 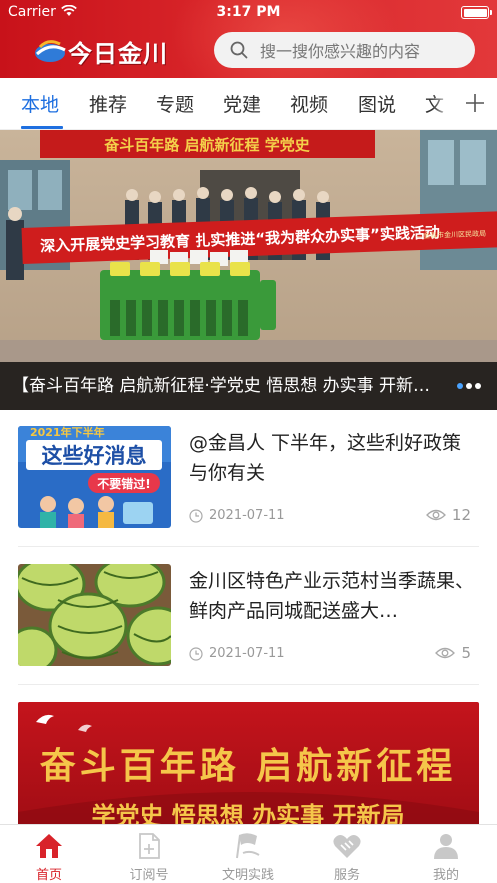 I want to click on app-header: Carrier 3:17 PM 今日金川 搜一搜你感兴趣的内容, so click(x=248, y=39).